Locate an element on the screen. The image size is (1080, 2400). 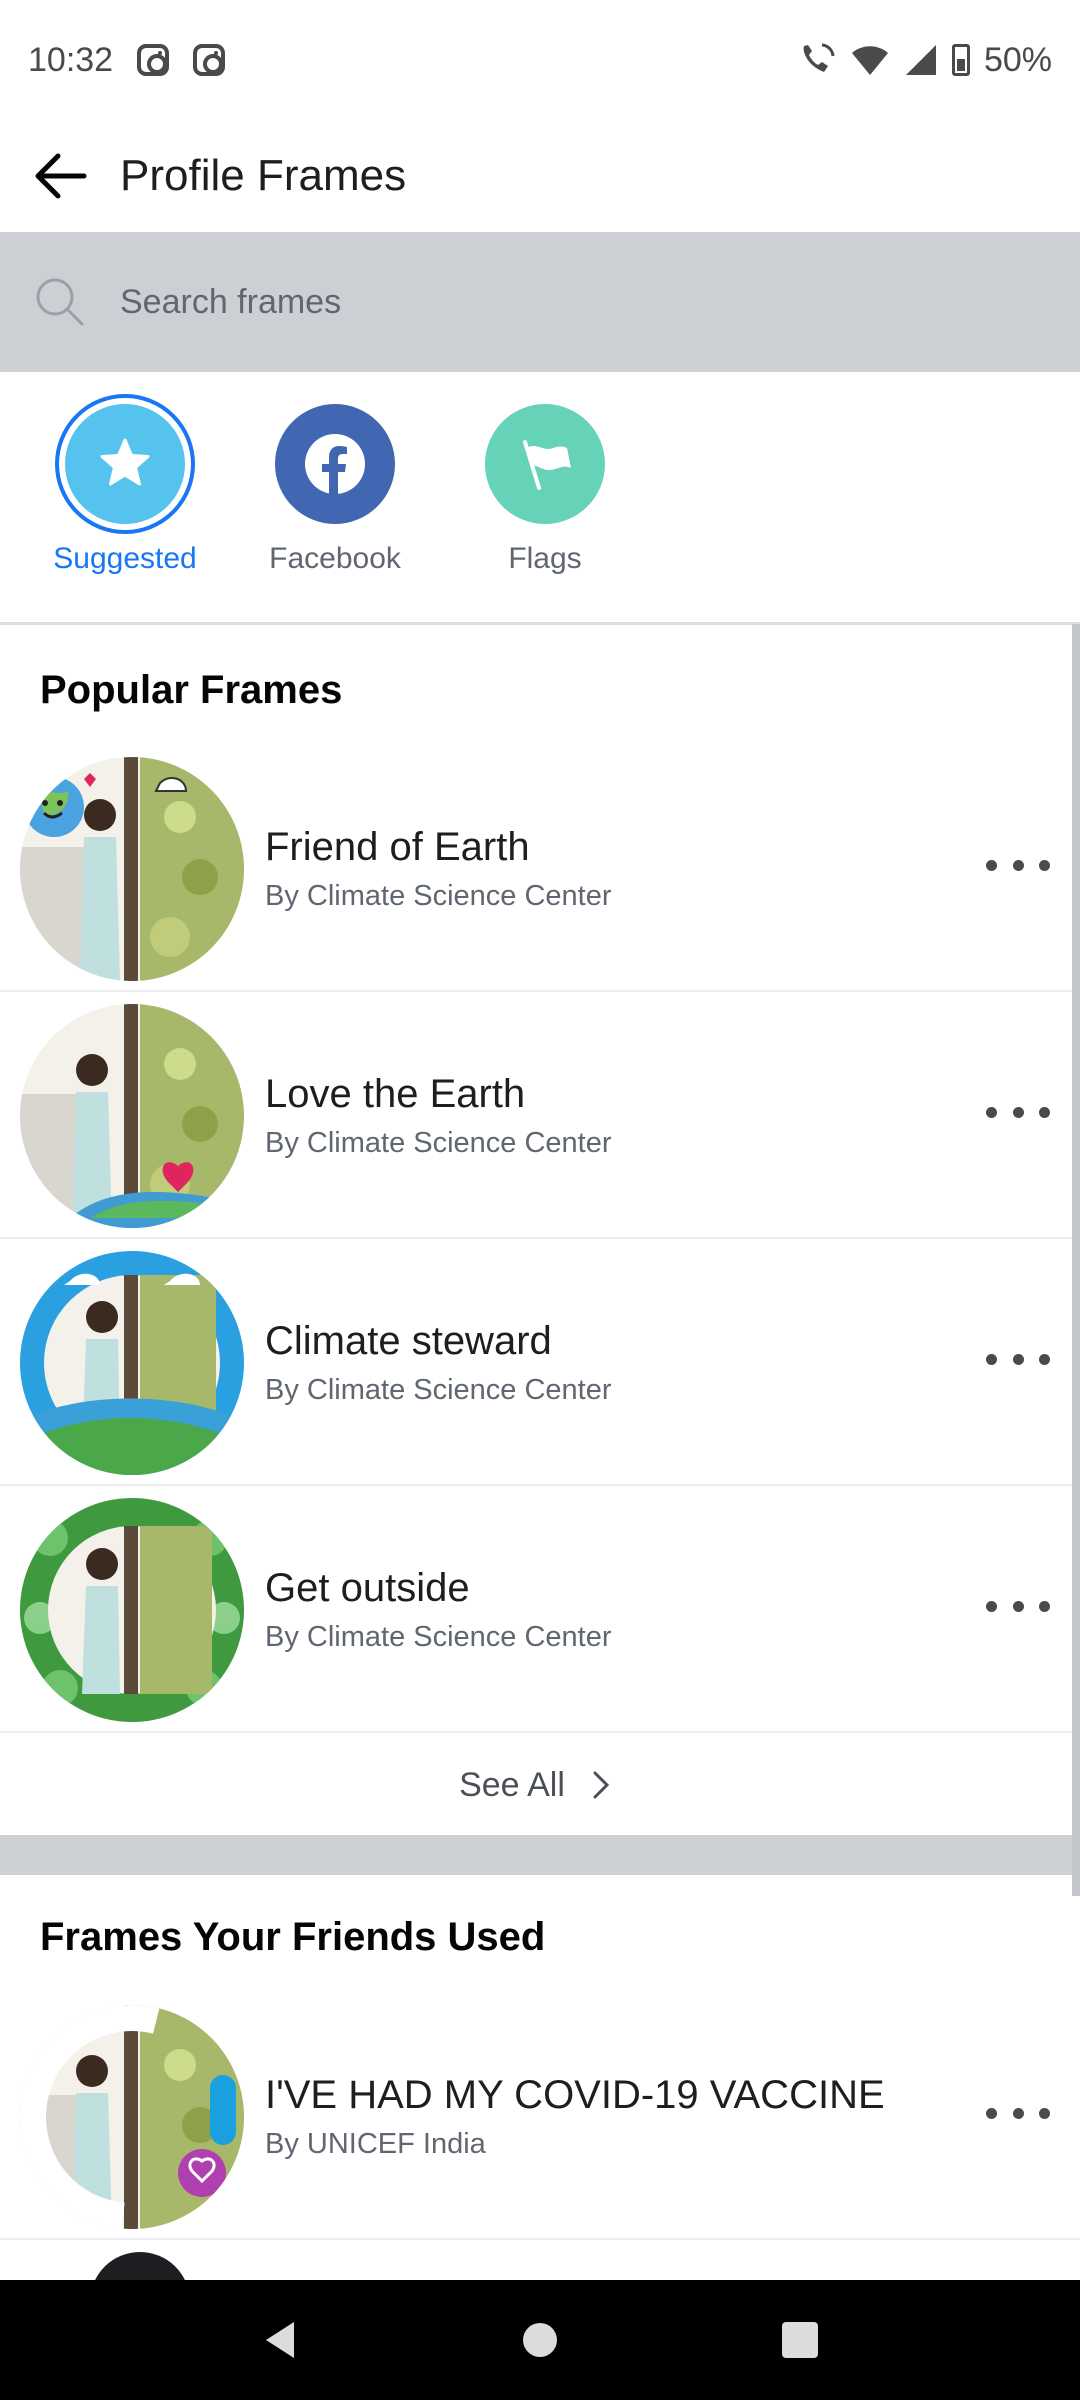
status-time: 10:32 is located at coordinates (71, 59).